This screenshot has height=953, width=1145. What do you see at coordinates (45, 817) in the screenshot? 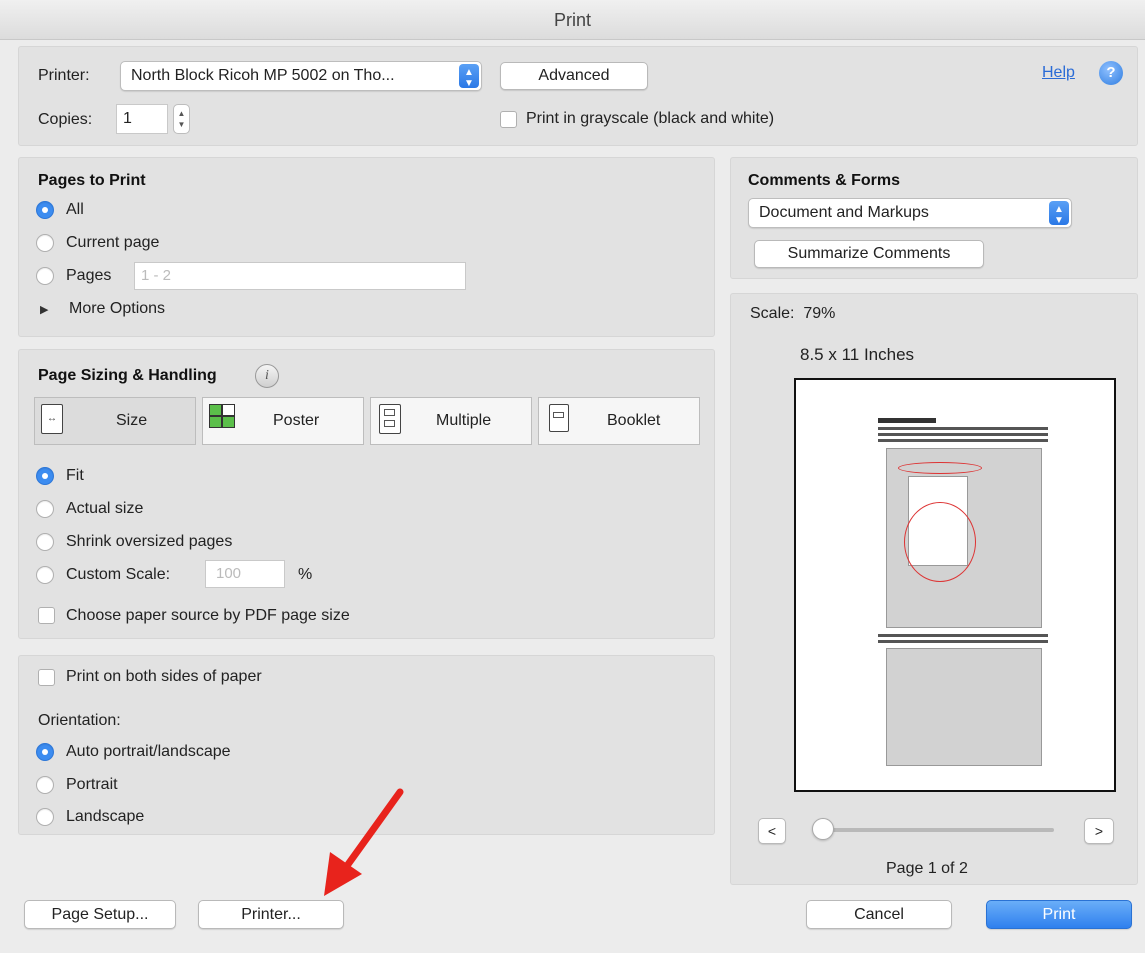
I see `landscape-radio` at bounding box center [45, 817].